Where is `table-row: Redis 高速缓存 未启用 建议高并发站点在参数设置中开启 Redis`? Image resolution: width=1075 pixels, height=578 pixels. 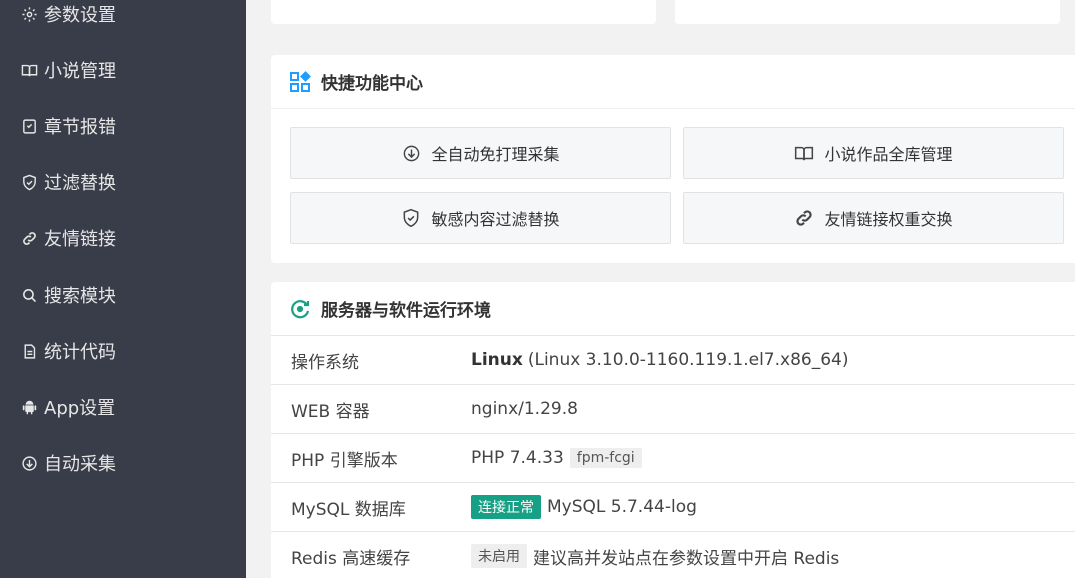 table-row: Redis 高速缓存 未启用 建议高并发站点在参数设置中开启 Redis is located at coordinates (673, 555).